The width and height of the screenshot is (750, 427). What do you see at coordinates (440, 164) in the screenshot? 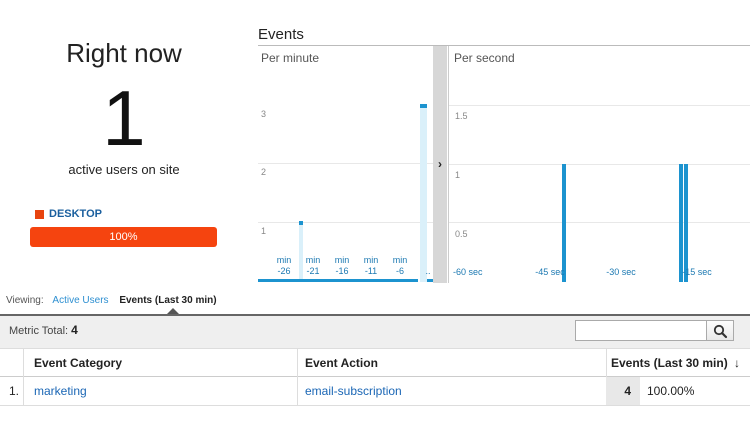
I see `chevron-right-icon: ›` at bounding box center [440, 164].